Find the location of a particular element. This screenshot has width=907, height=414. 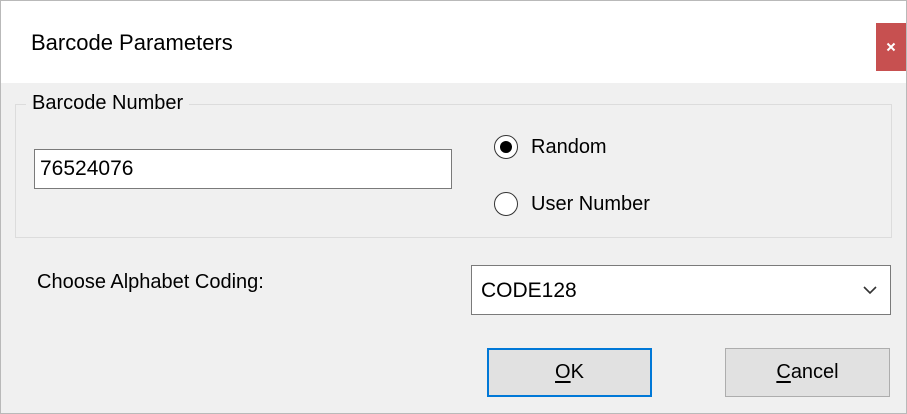

barcode-number-input is located at coordinates (243, 169).